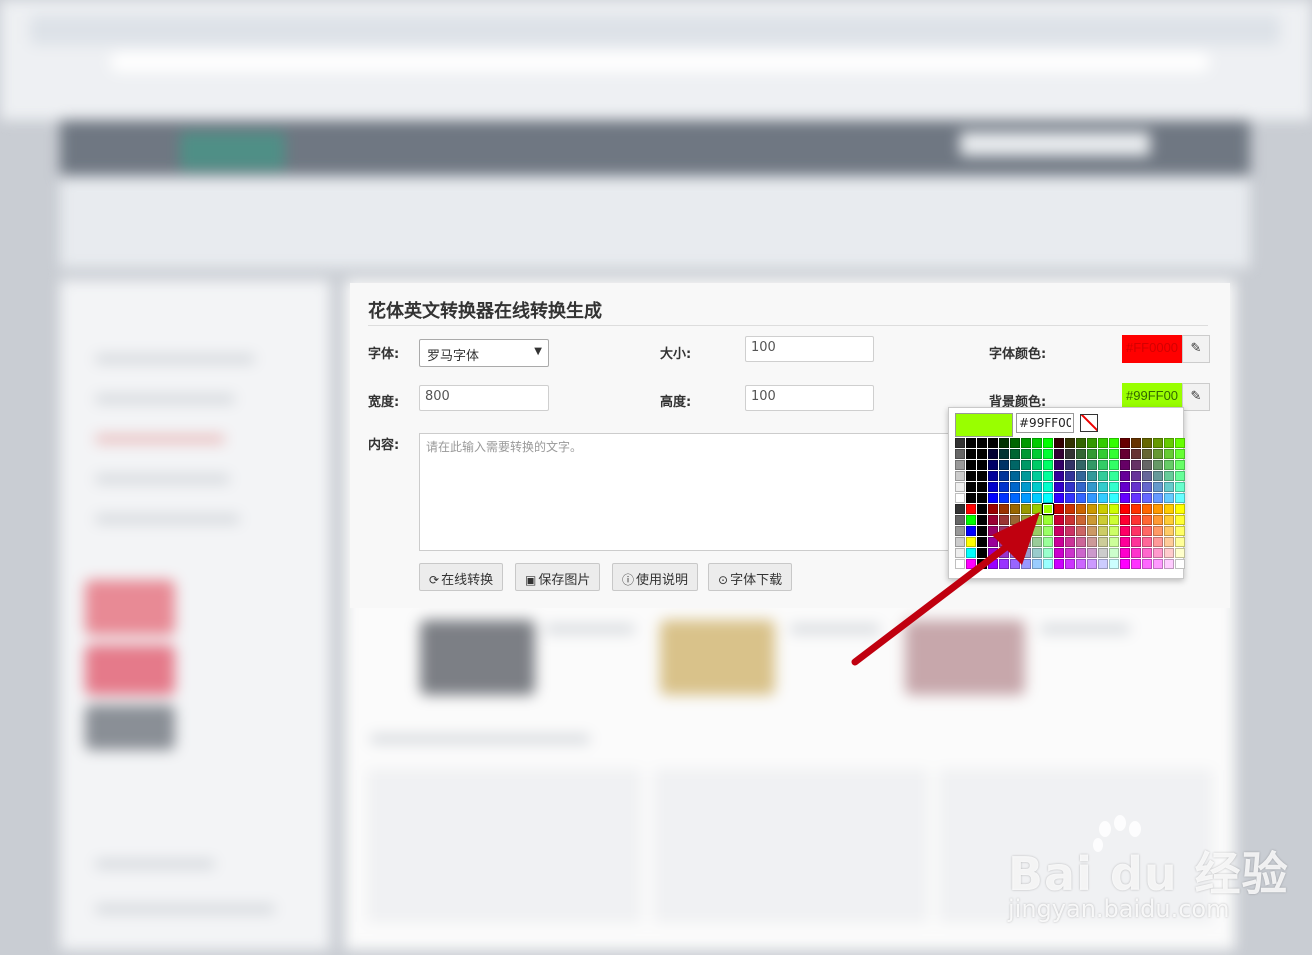 Image resolution: width=1312 pixels, height=955 pixels. I want to click on arrow-head, so click(1016, 538).